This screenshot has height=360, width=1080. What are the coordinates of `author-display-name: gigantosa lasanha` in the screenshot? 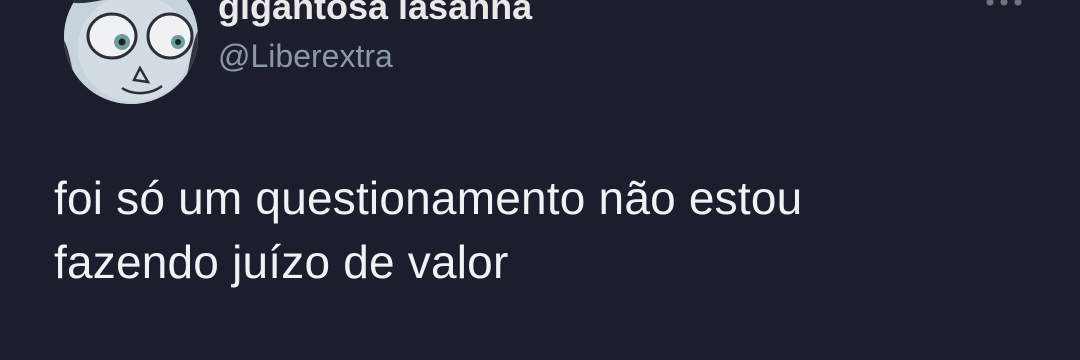 It's located at (375, 14).